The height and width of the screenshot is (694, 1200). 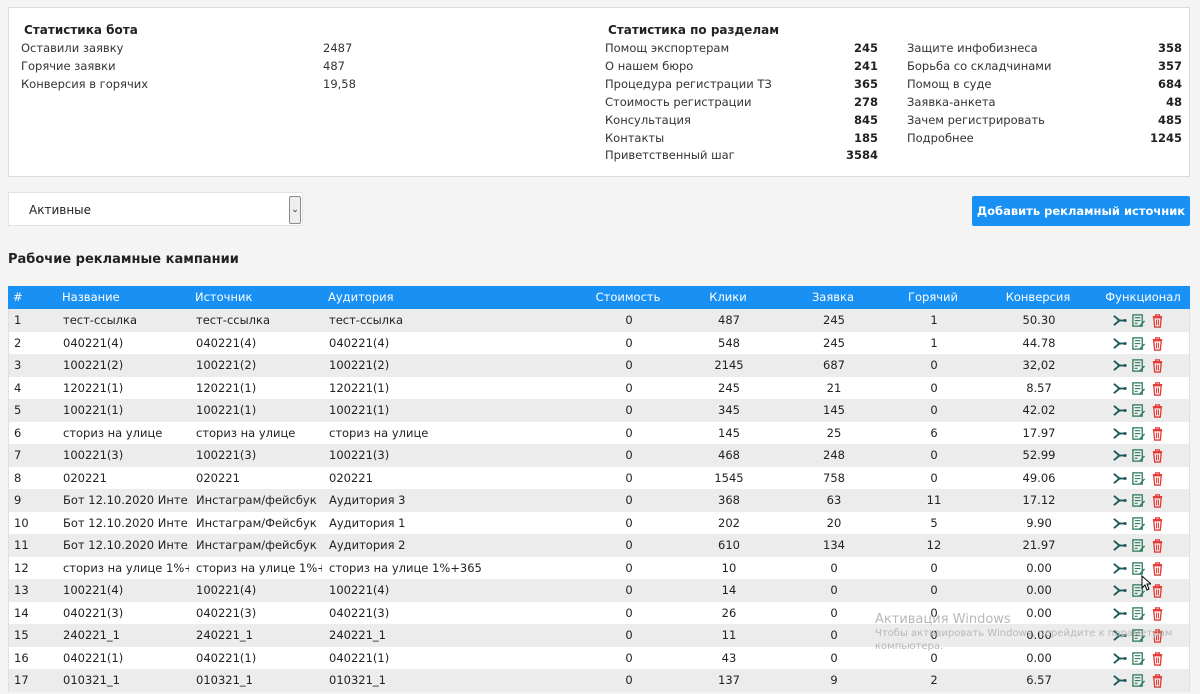 I want to click on section-stat-row: Процедура регистрации ТЗ 365, so click(x=741, y=86).